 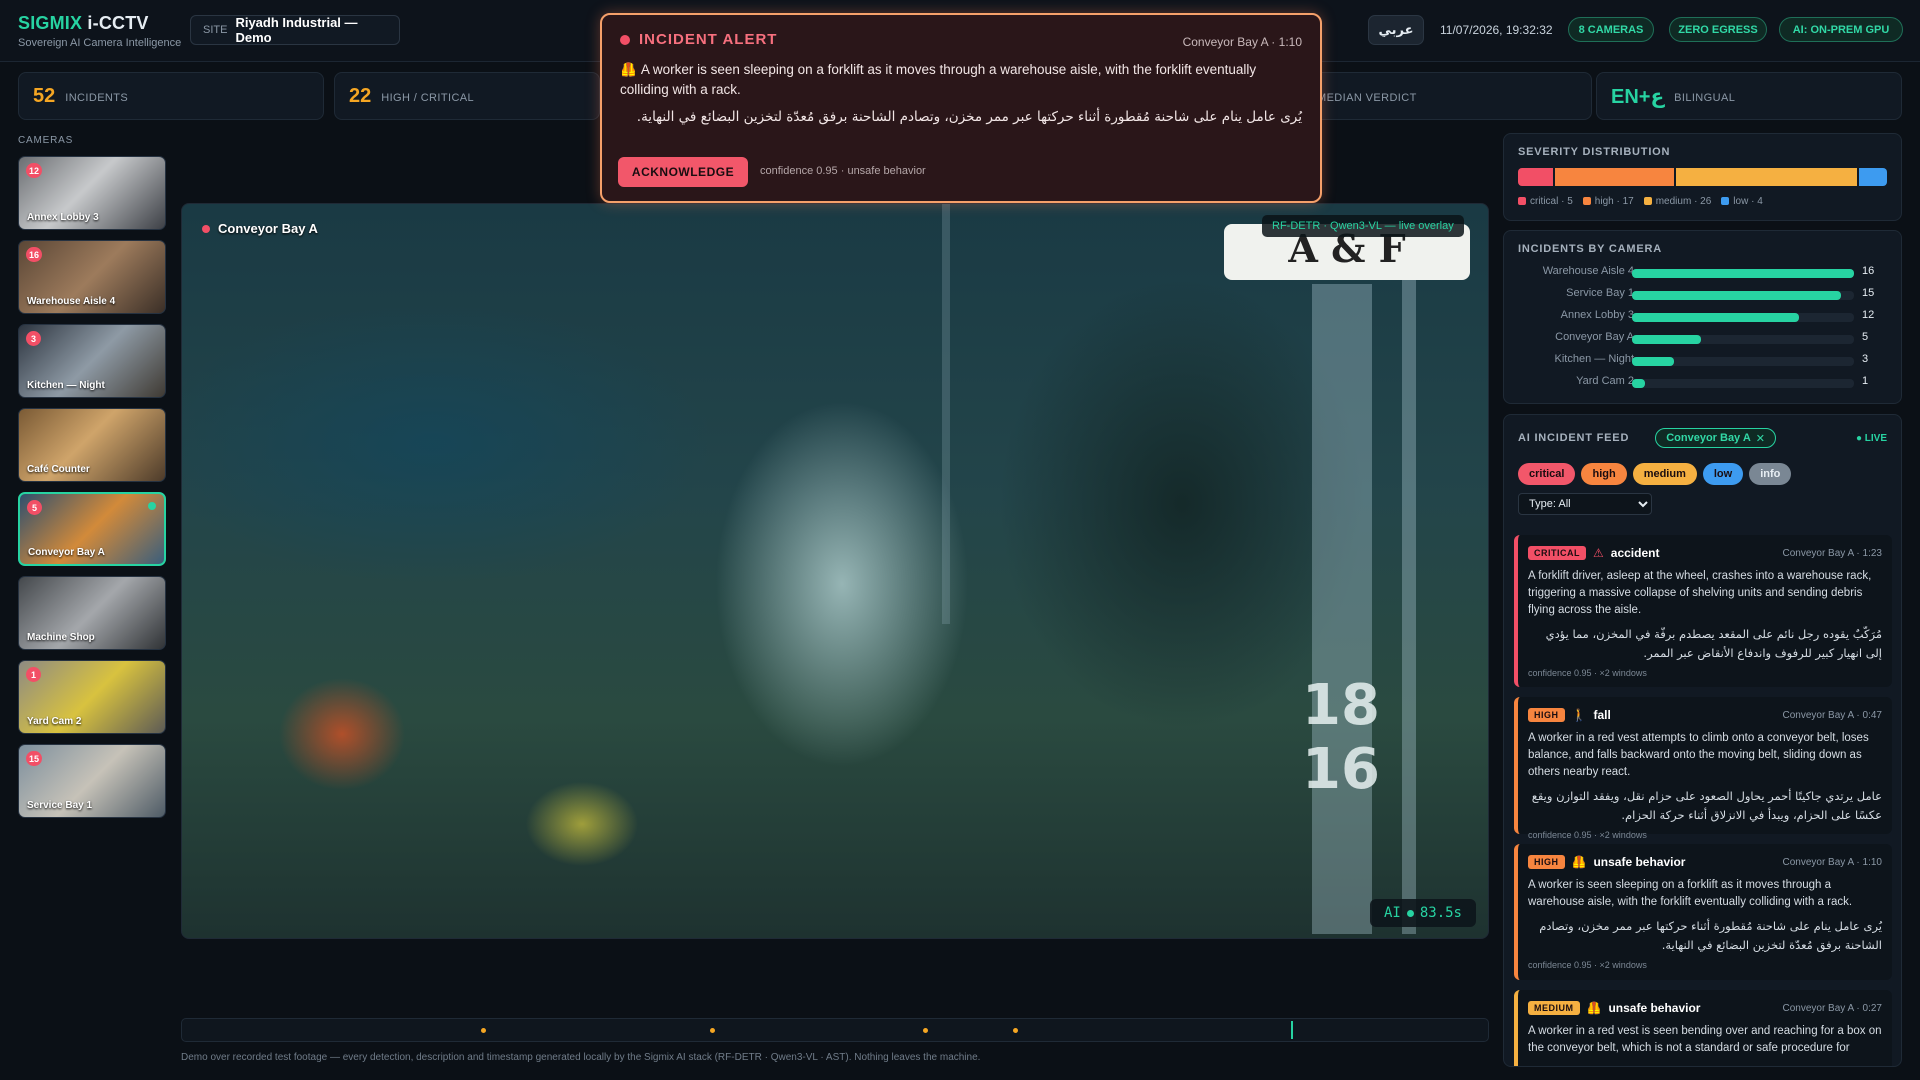 What do you see at coordinates (1602, 715) in the screenshot?
I see `incident-type: fall` at bounding box center [1602, 715].